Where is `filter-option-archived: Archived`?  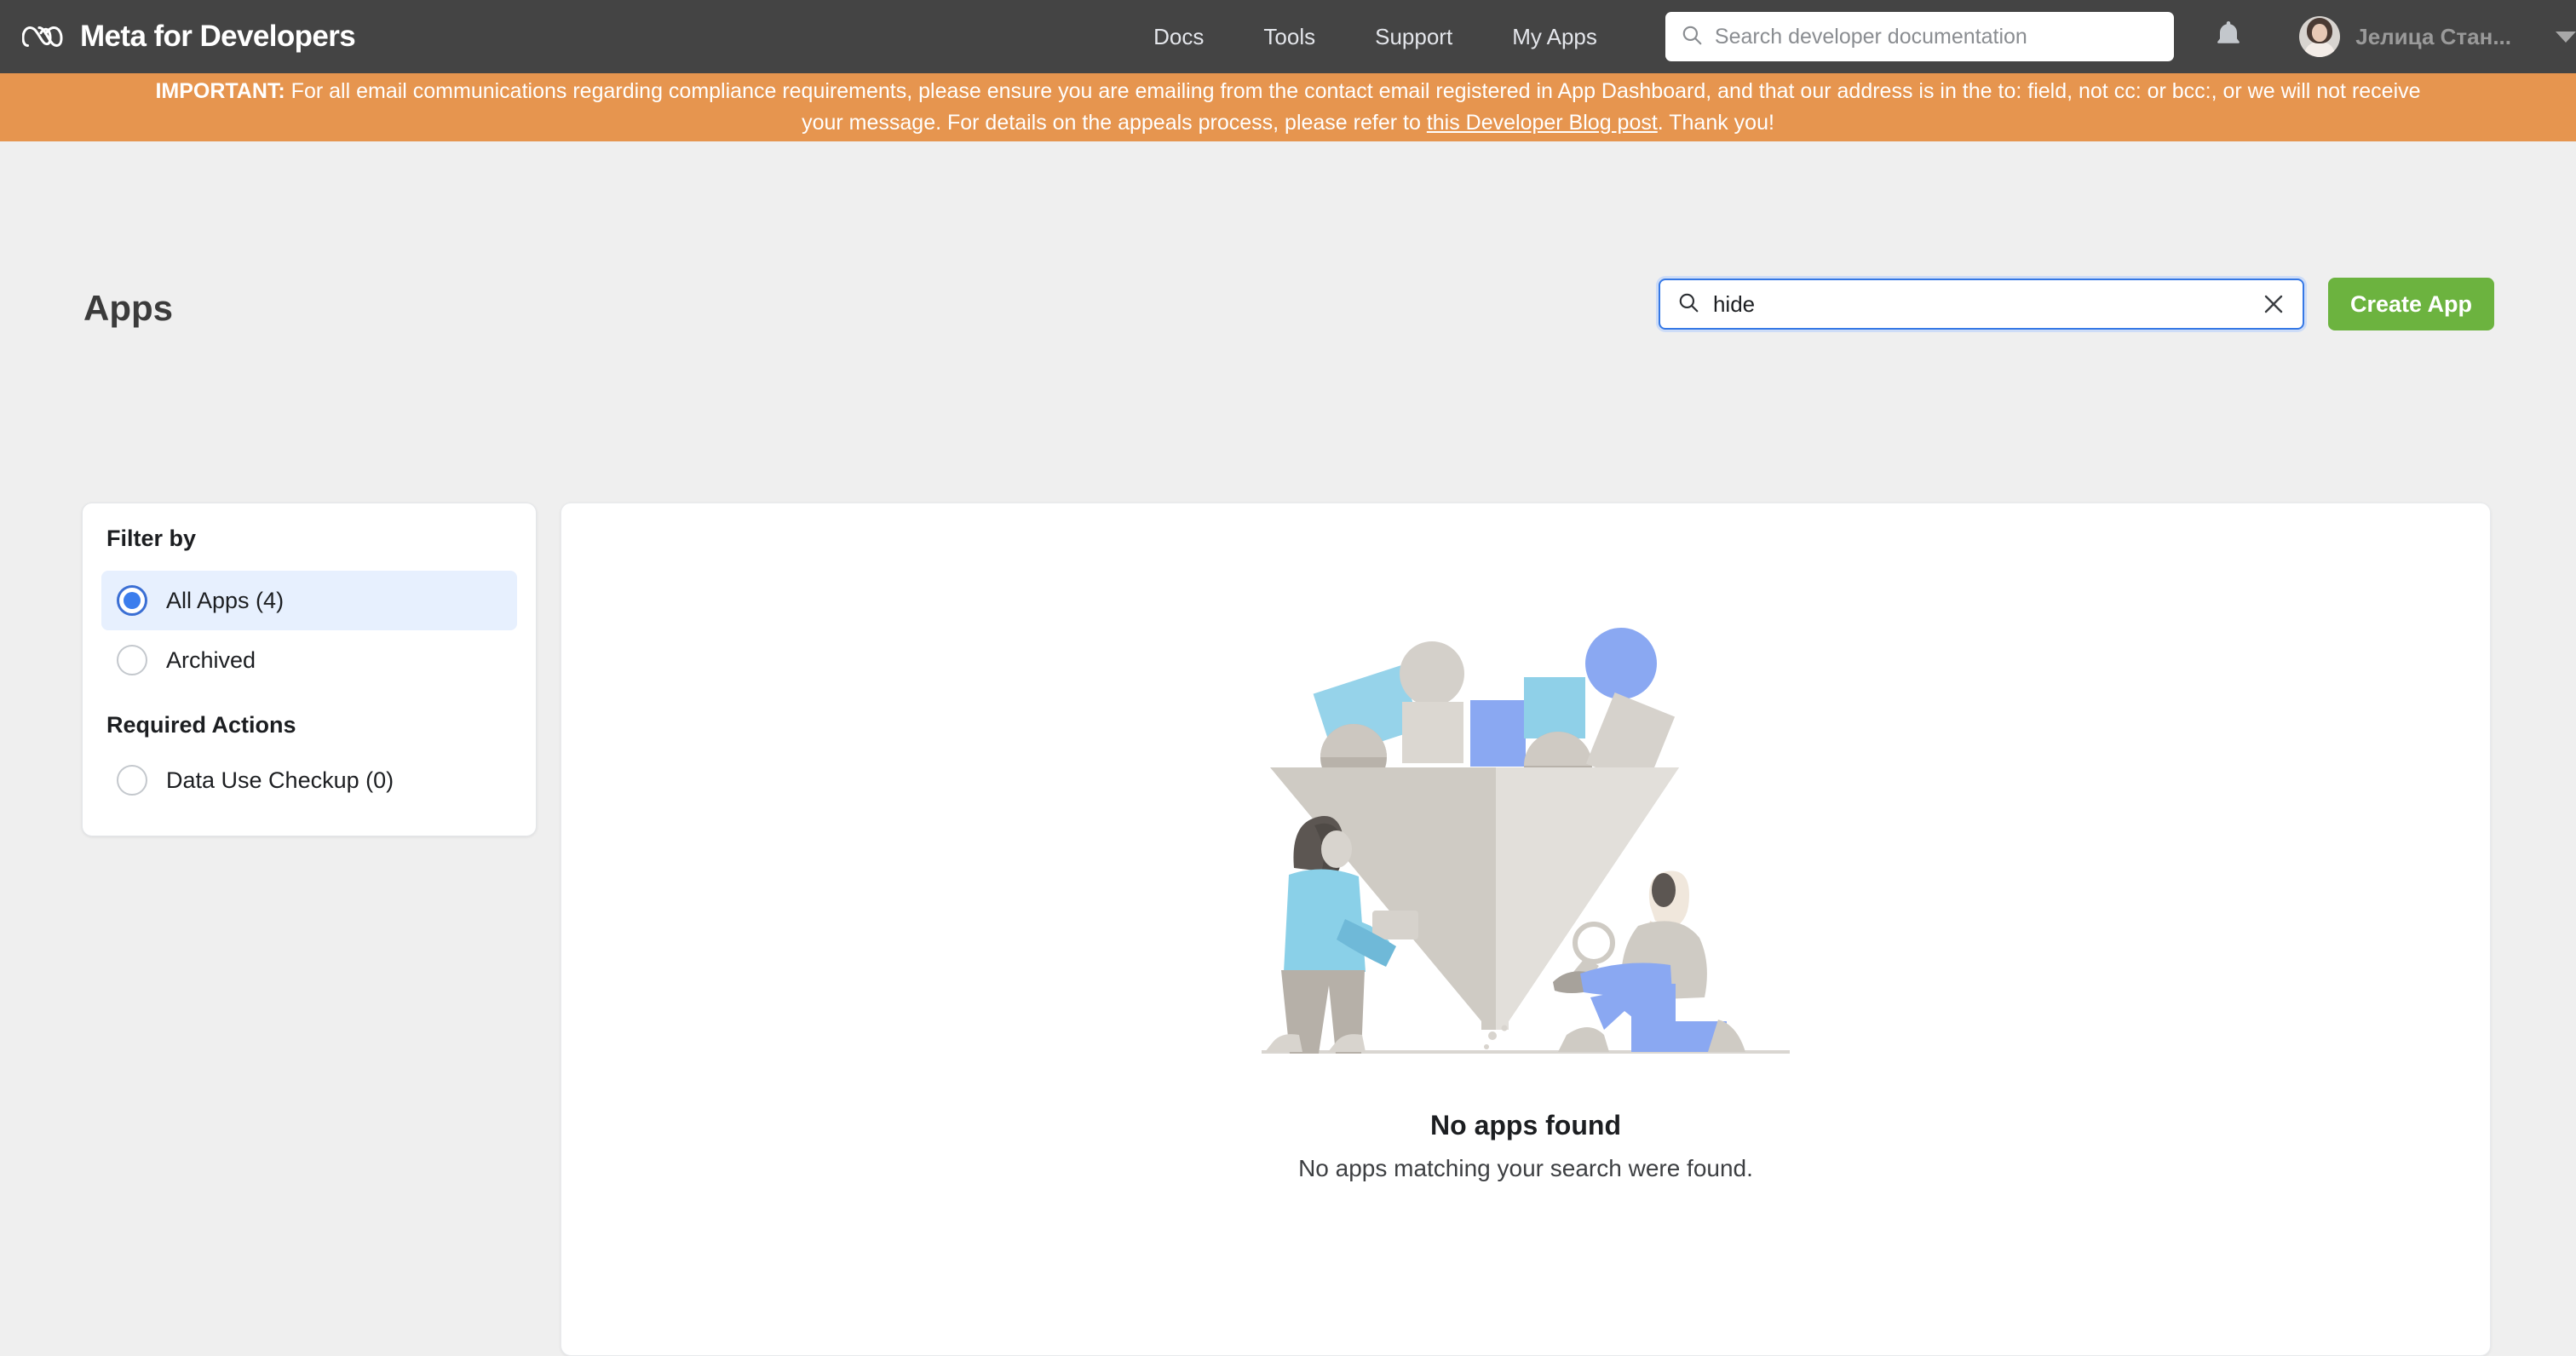 filter-option-archived: Archived is located at coordinates (309, 660).